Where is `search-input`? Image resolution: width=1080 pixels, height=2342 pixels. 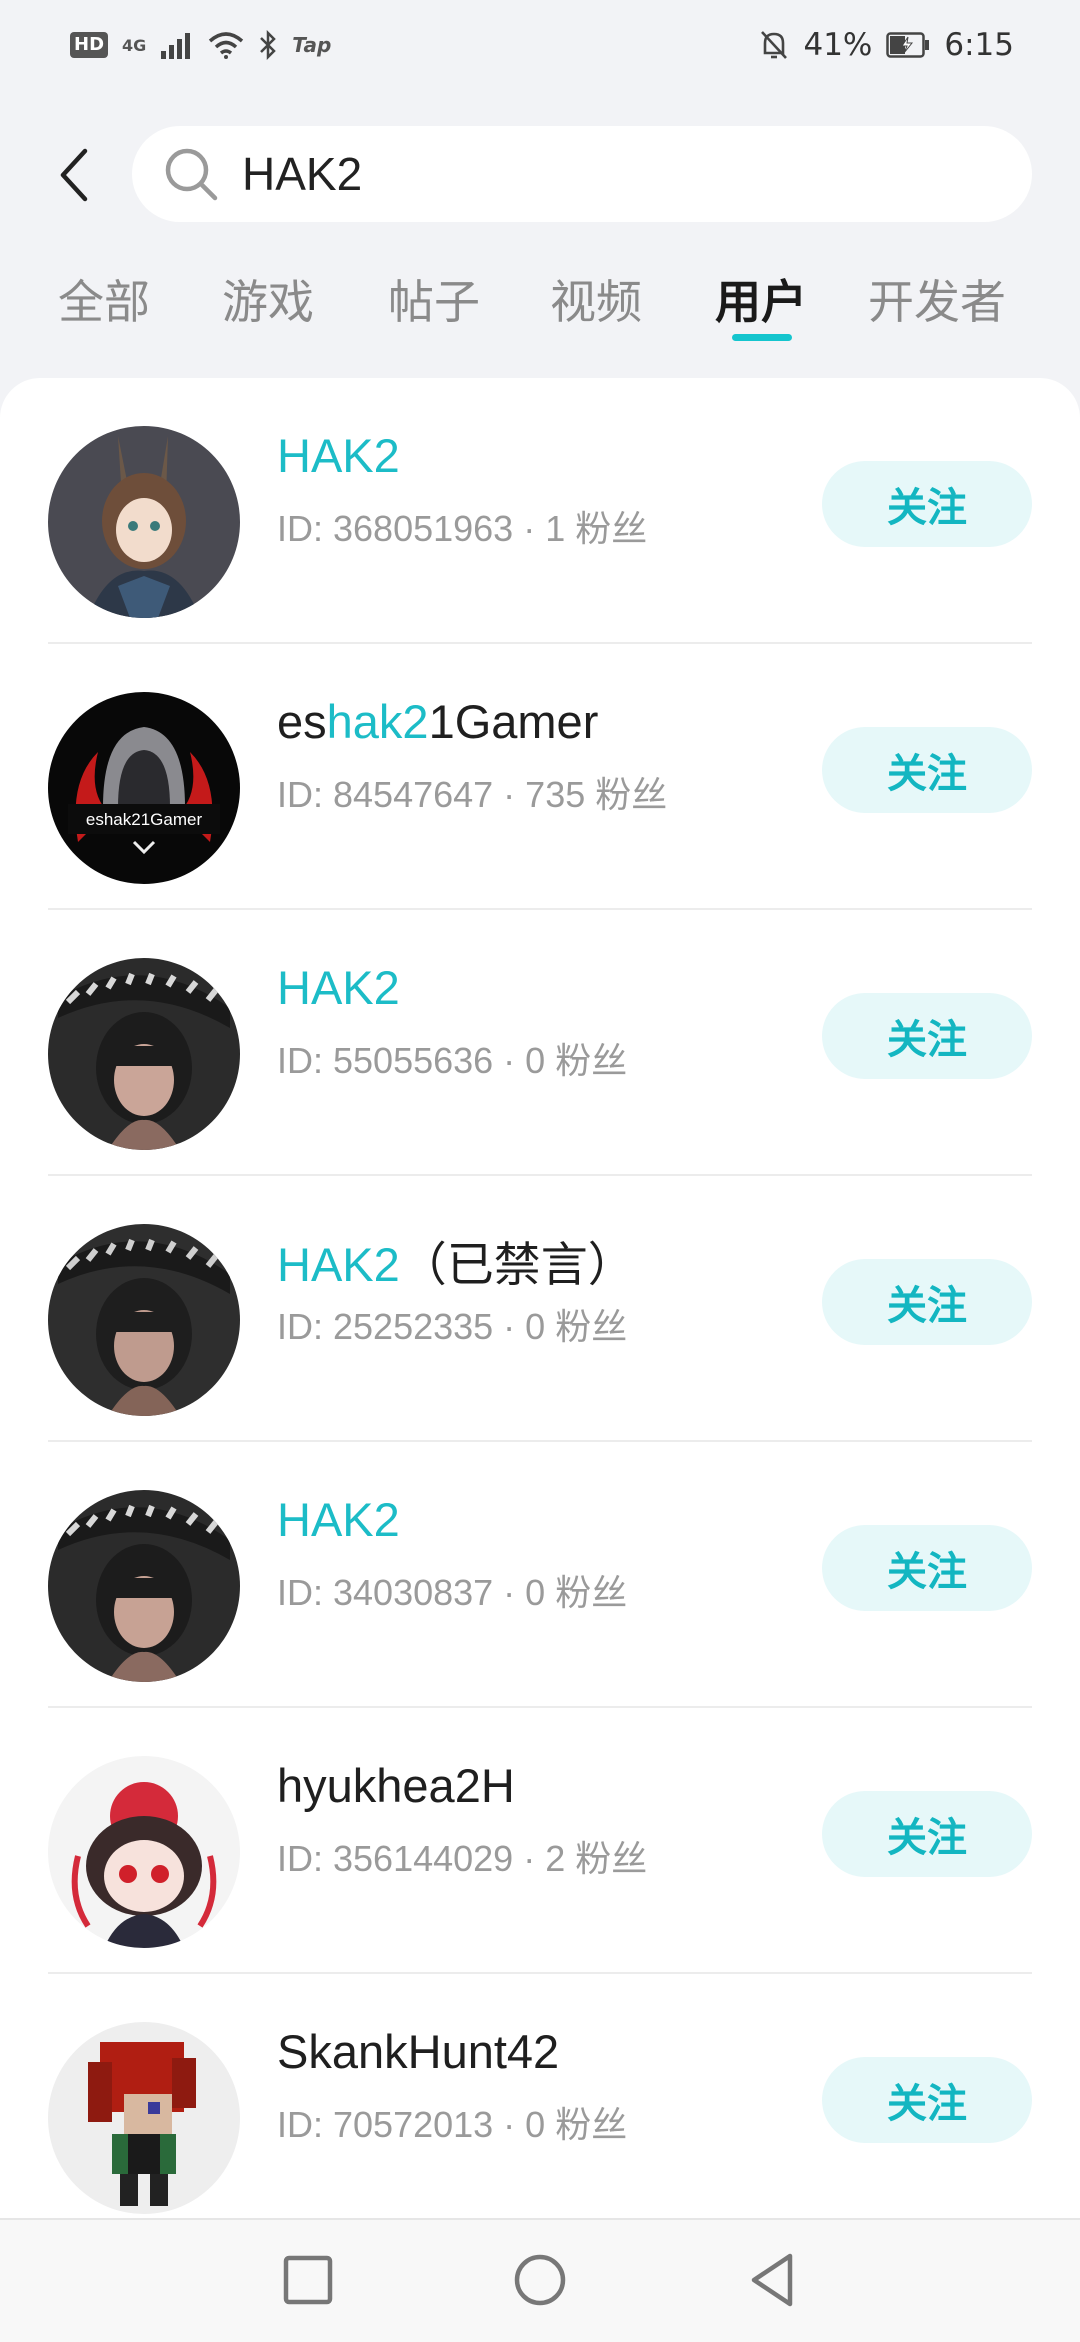 search-input is located at coordinates (622, 174).